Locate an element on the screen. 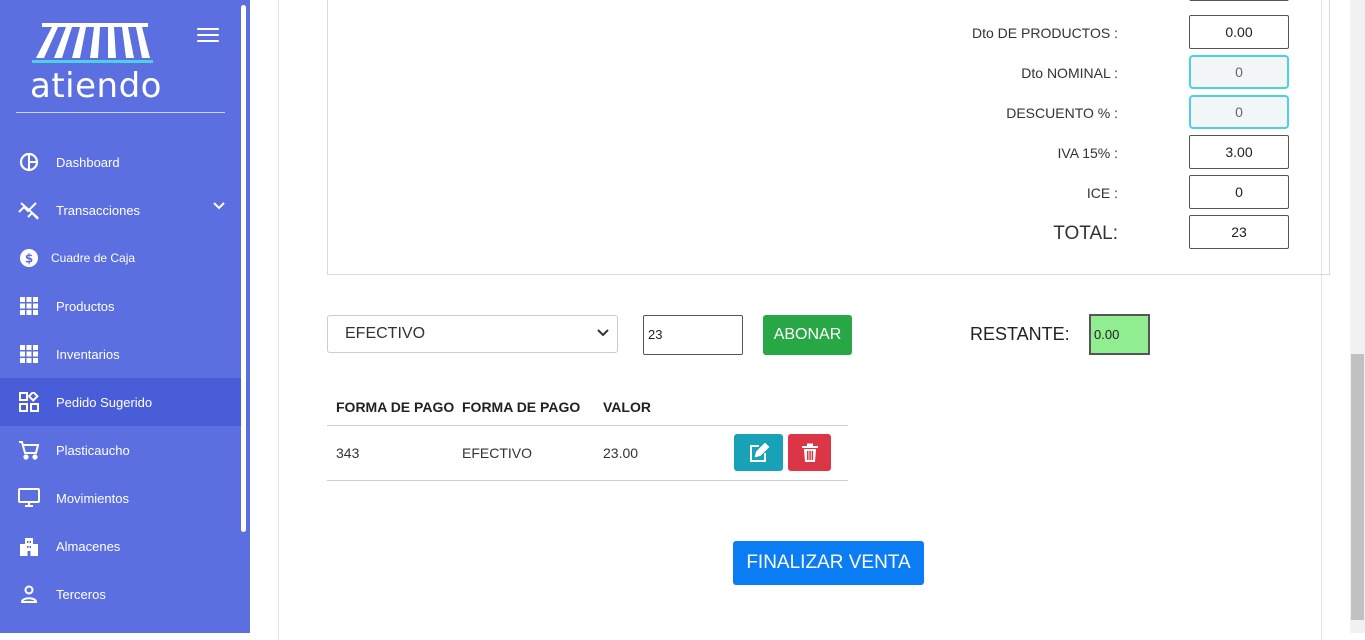 The width and height of the screenshot is (1365, 640). sidebar-item-label: Plasticaucho is located at coordinates (93, 450).